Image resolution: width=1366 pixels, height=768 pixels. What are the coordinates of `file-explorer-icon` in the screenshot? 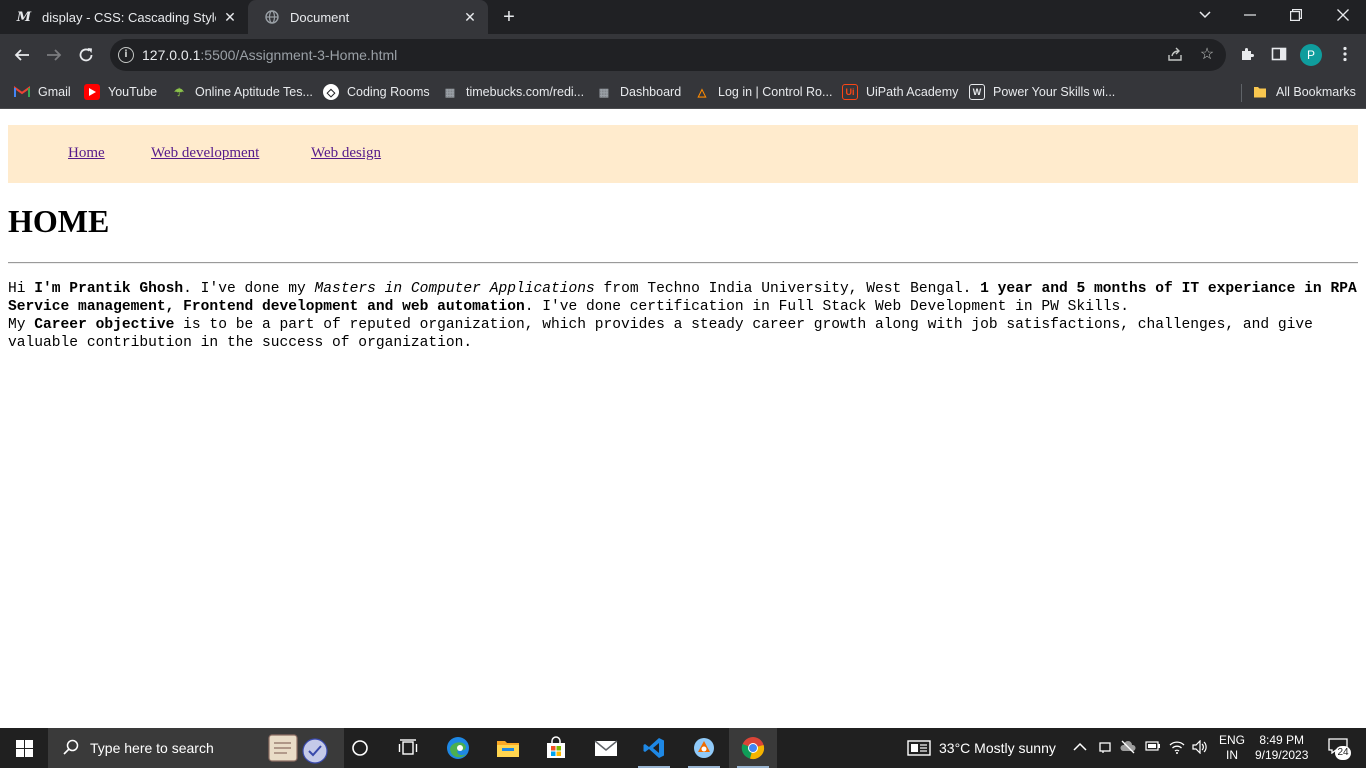 It's located at (508, 748).